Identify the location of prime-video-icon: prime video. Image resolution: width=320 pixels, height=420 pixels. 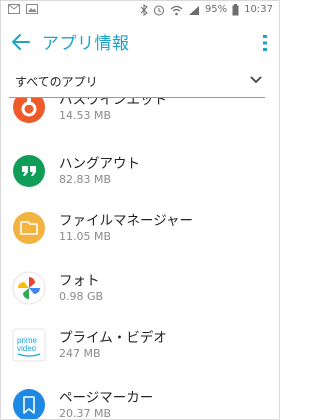
(29, 345).